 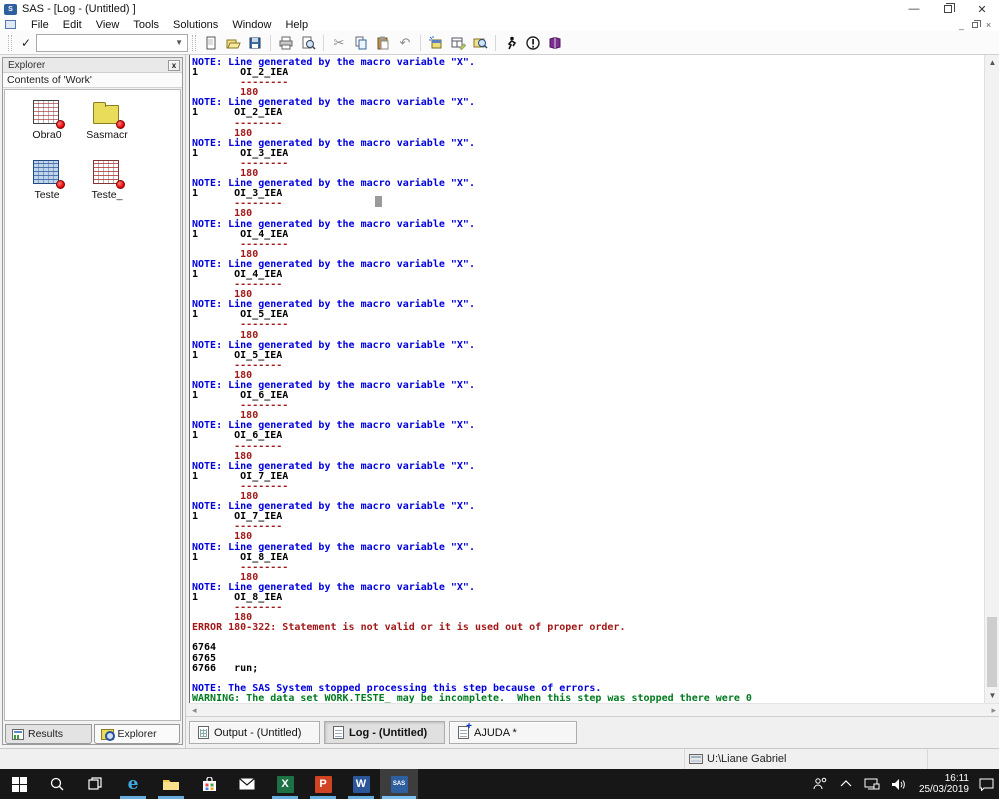 I want to click on find-icon, so click(x=480, y=43).